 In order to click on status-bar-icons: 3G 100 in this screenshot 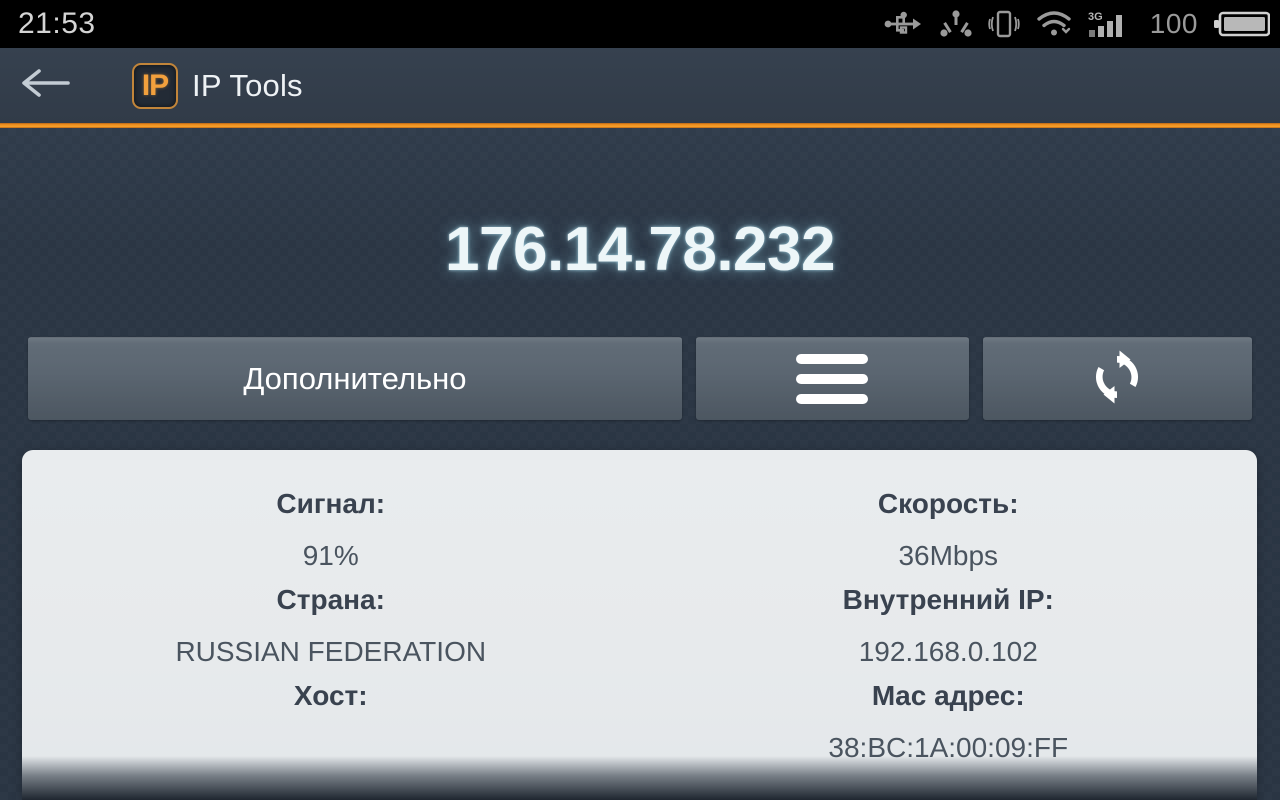, I will do `click(1077, 24)`.